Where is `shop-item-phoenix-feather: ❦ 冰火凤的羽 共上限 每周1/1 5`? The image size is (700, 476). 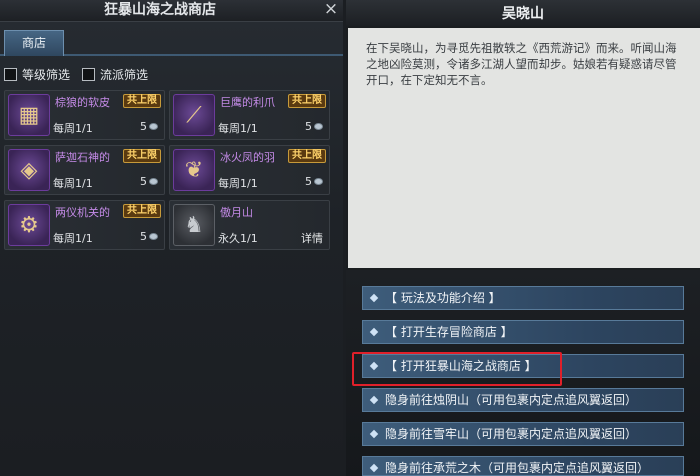
shop-item-phoenix-feather: ❦ 冰火凤的羽 共上限 每周1/1 5 is located at coordinates (249, 170).